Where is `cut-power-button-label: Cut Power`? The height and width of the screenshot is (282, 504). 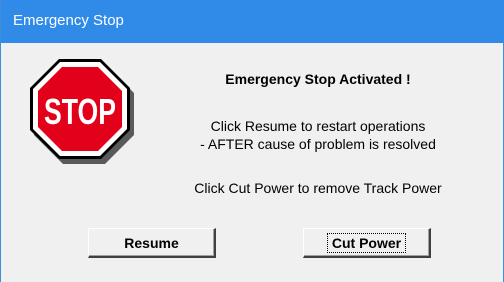
cut-power-button-label: Cut Power is located at coordinates (366, 242).